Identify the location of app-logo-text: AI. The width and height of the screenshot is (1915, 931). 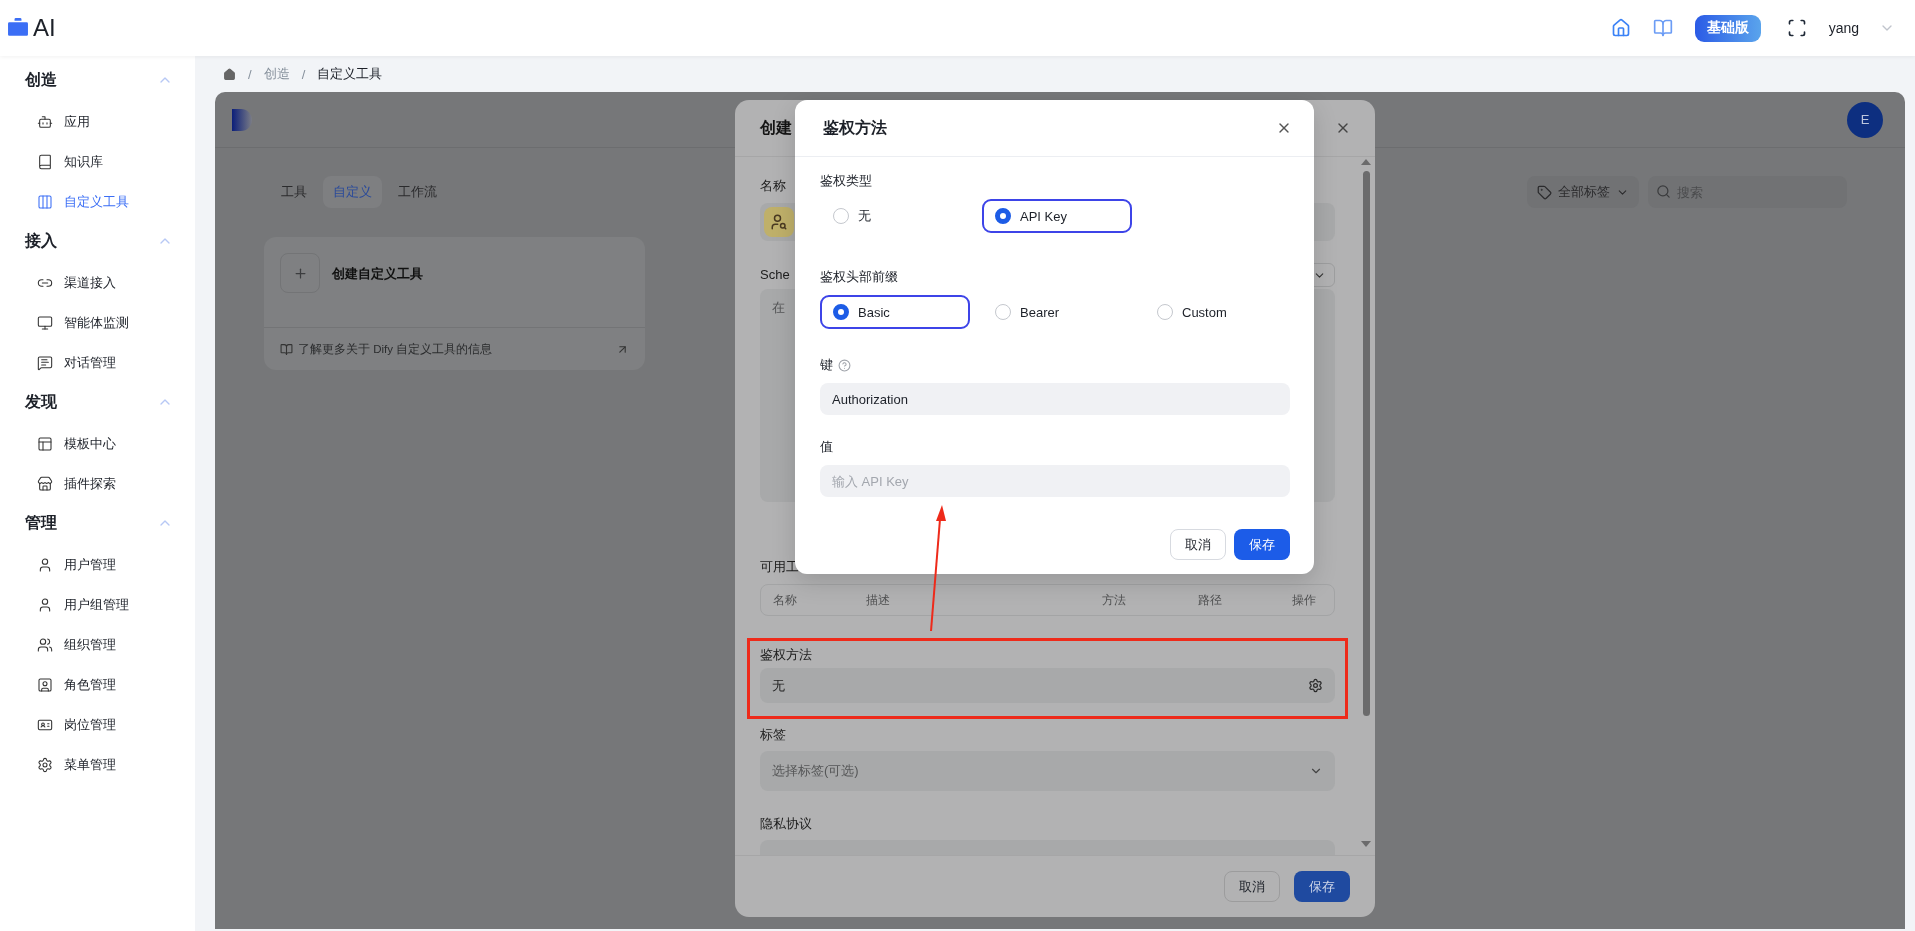
(44, 28).